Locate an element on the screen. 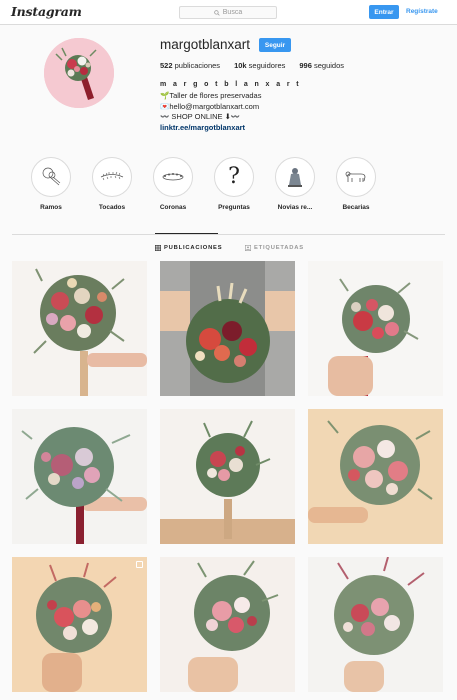 The height and width of the screenshot is (700, 457). profile-username: margotblanxart is located at coordinates (205, 44).